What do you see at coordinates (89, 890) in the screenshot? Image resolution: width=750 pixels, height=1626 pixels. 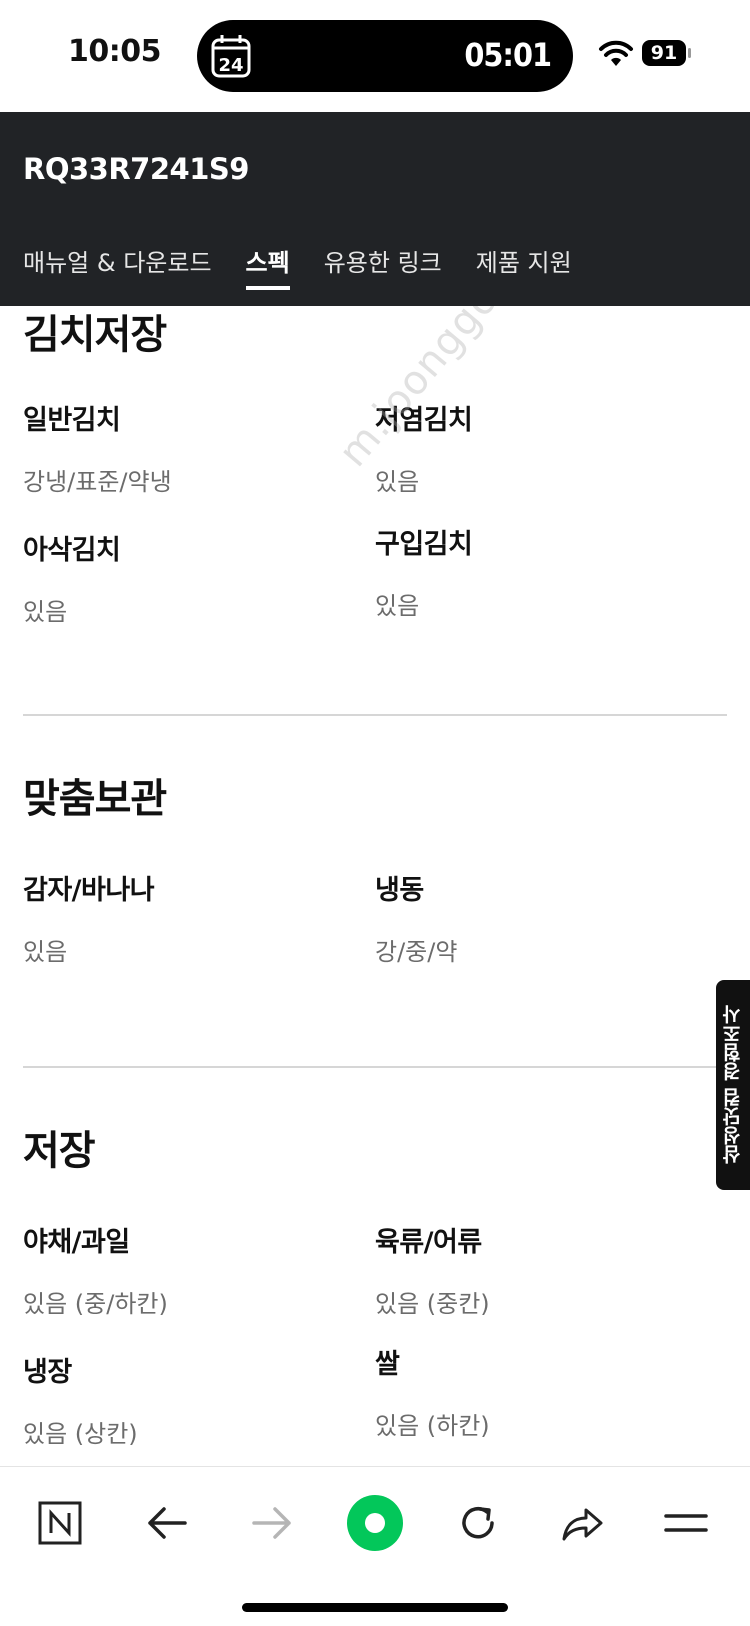 I see `spec-label: 감자/바나나` at bounding box center [89, 890].